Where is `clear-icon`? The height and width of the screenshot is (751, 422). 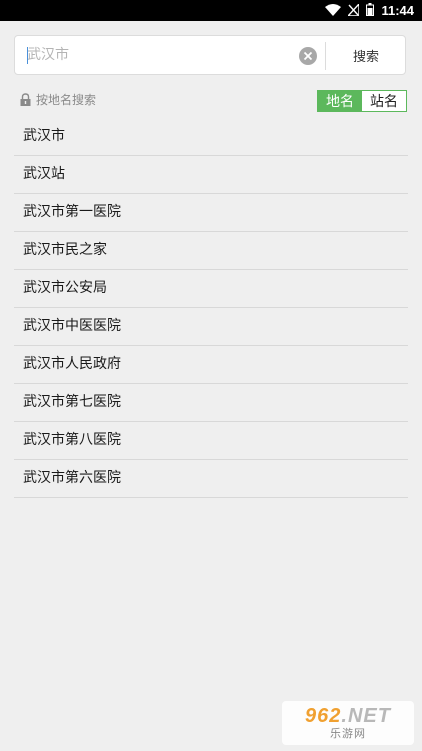 clear-icon is located at coordinates (308, 56).